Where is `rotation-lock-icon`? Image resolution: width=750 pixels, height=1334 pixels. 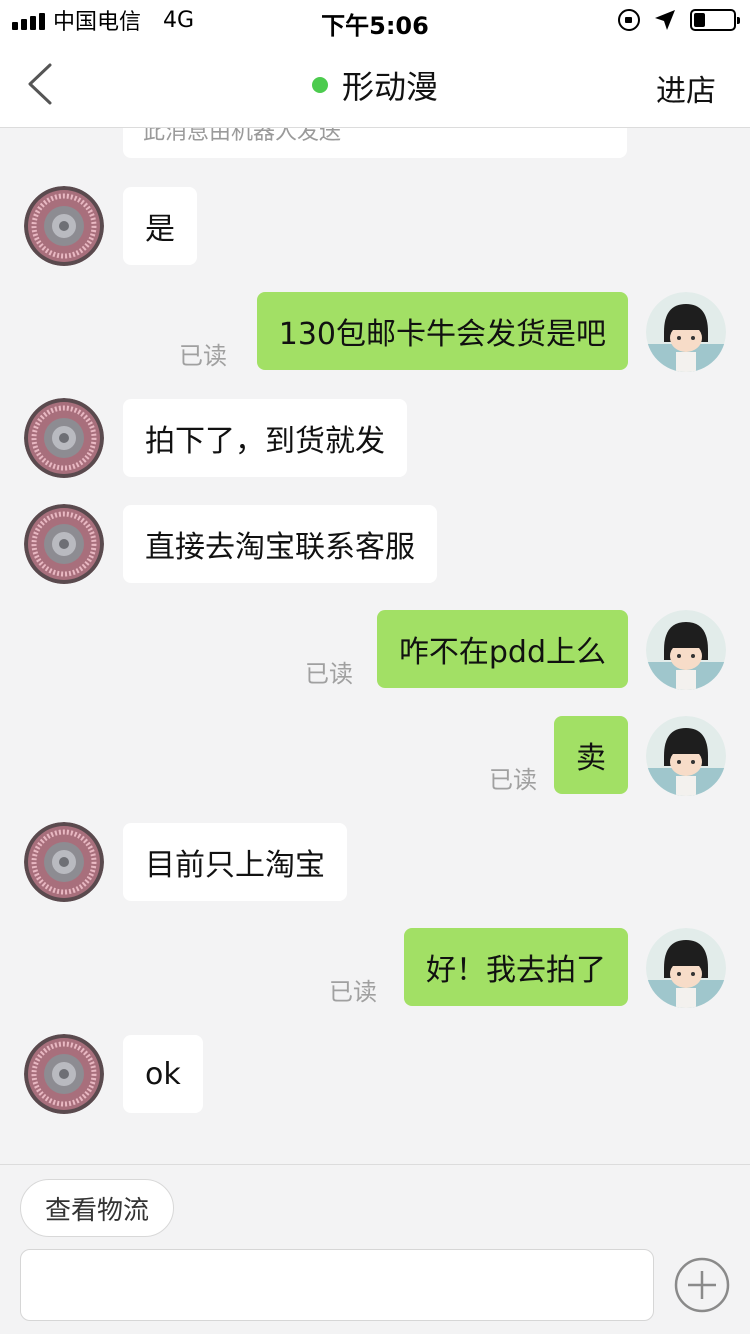
rotation-lock-icon is located at coordinates (629, 20).